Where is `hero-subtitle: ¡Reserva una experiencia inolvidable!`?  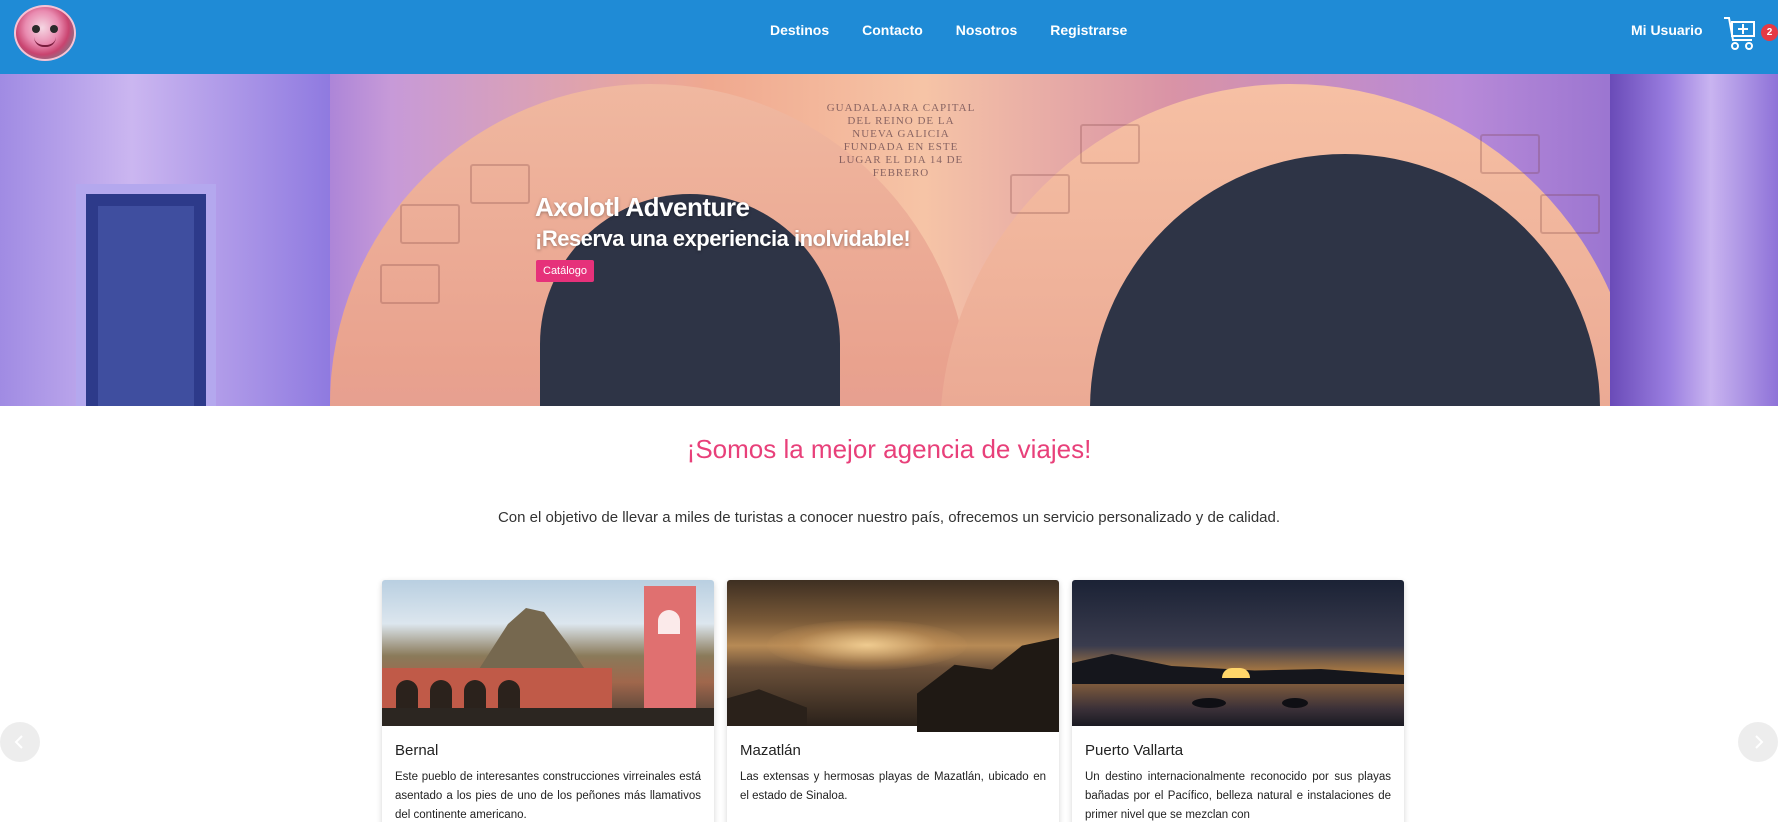
hero-subtitle: ¡Reserva una experiencia inolvidable! is located at coordinates (723, 238).